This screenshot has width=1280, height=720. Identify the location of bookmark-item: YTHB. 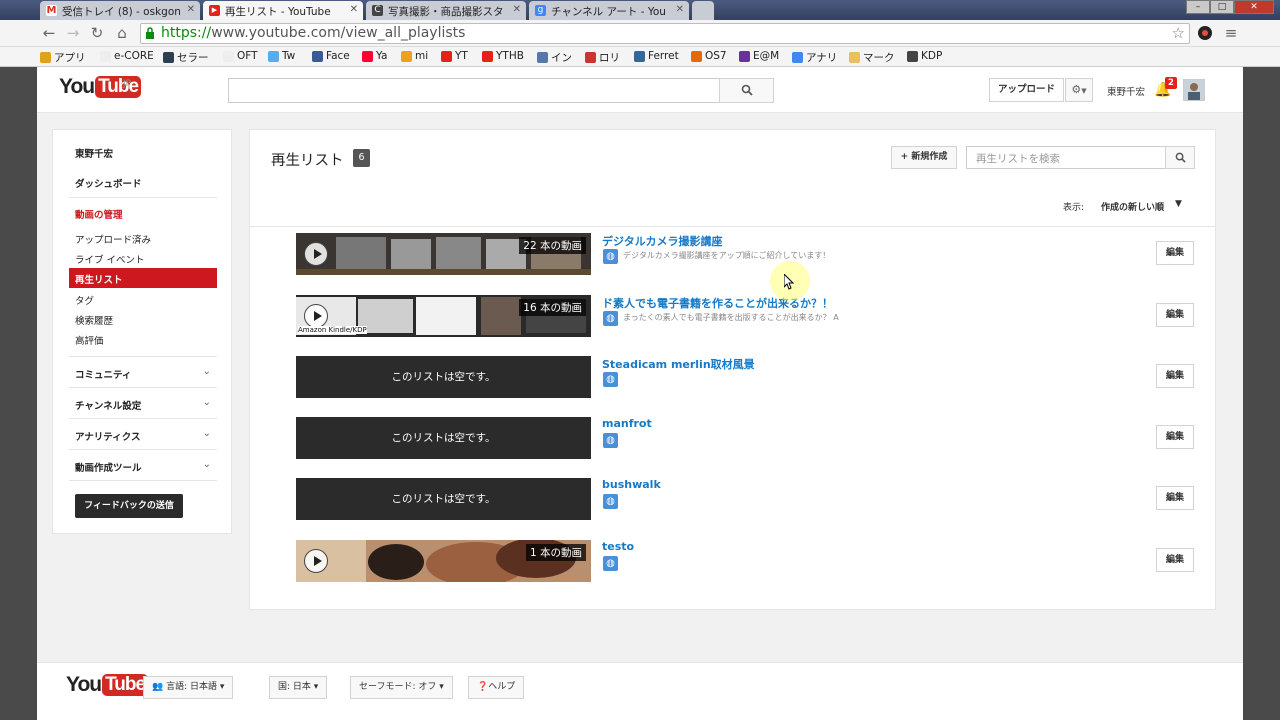
(503, 56).